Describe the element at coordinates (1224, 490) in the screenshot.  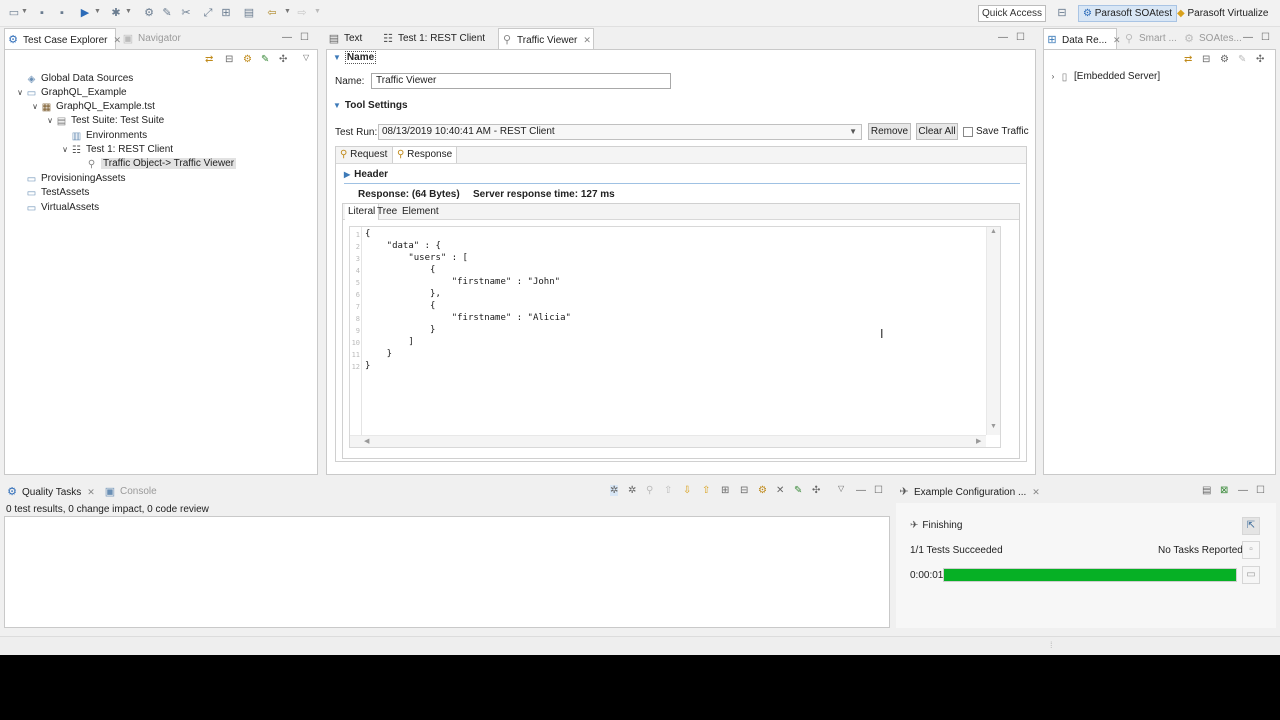
I see `panel-tool-icon: ⊠` at that location.